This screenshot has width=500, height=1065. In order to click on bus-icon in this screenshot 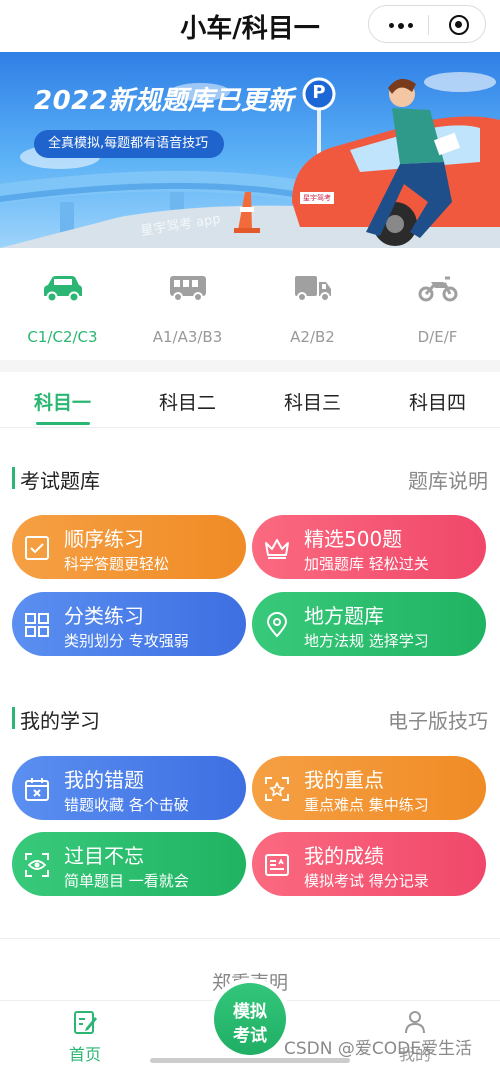, I will do `click(188, 289)`.